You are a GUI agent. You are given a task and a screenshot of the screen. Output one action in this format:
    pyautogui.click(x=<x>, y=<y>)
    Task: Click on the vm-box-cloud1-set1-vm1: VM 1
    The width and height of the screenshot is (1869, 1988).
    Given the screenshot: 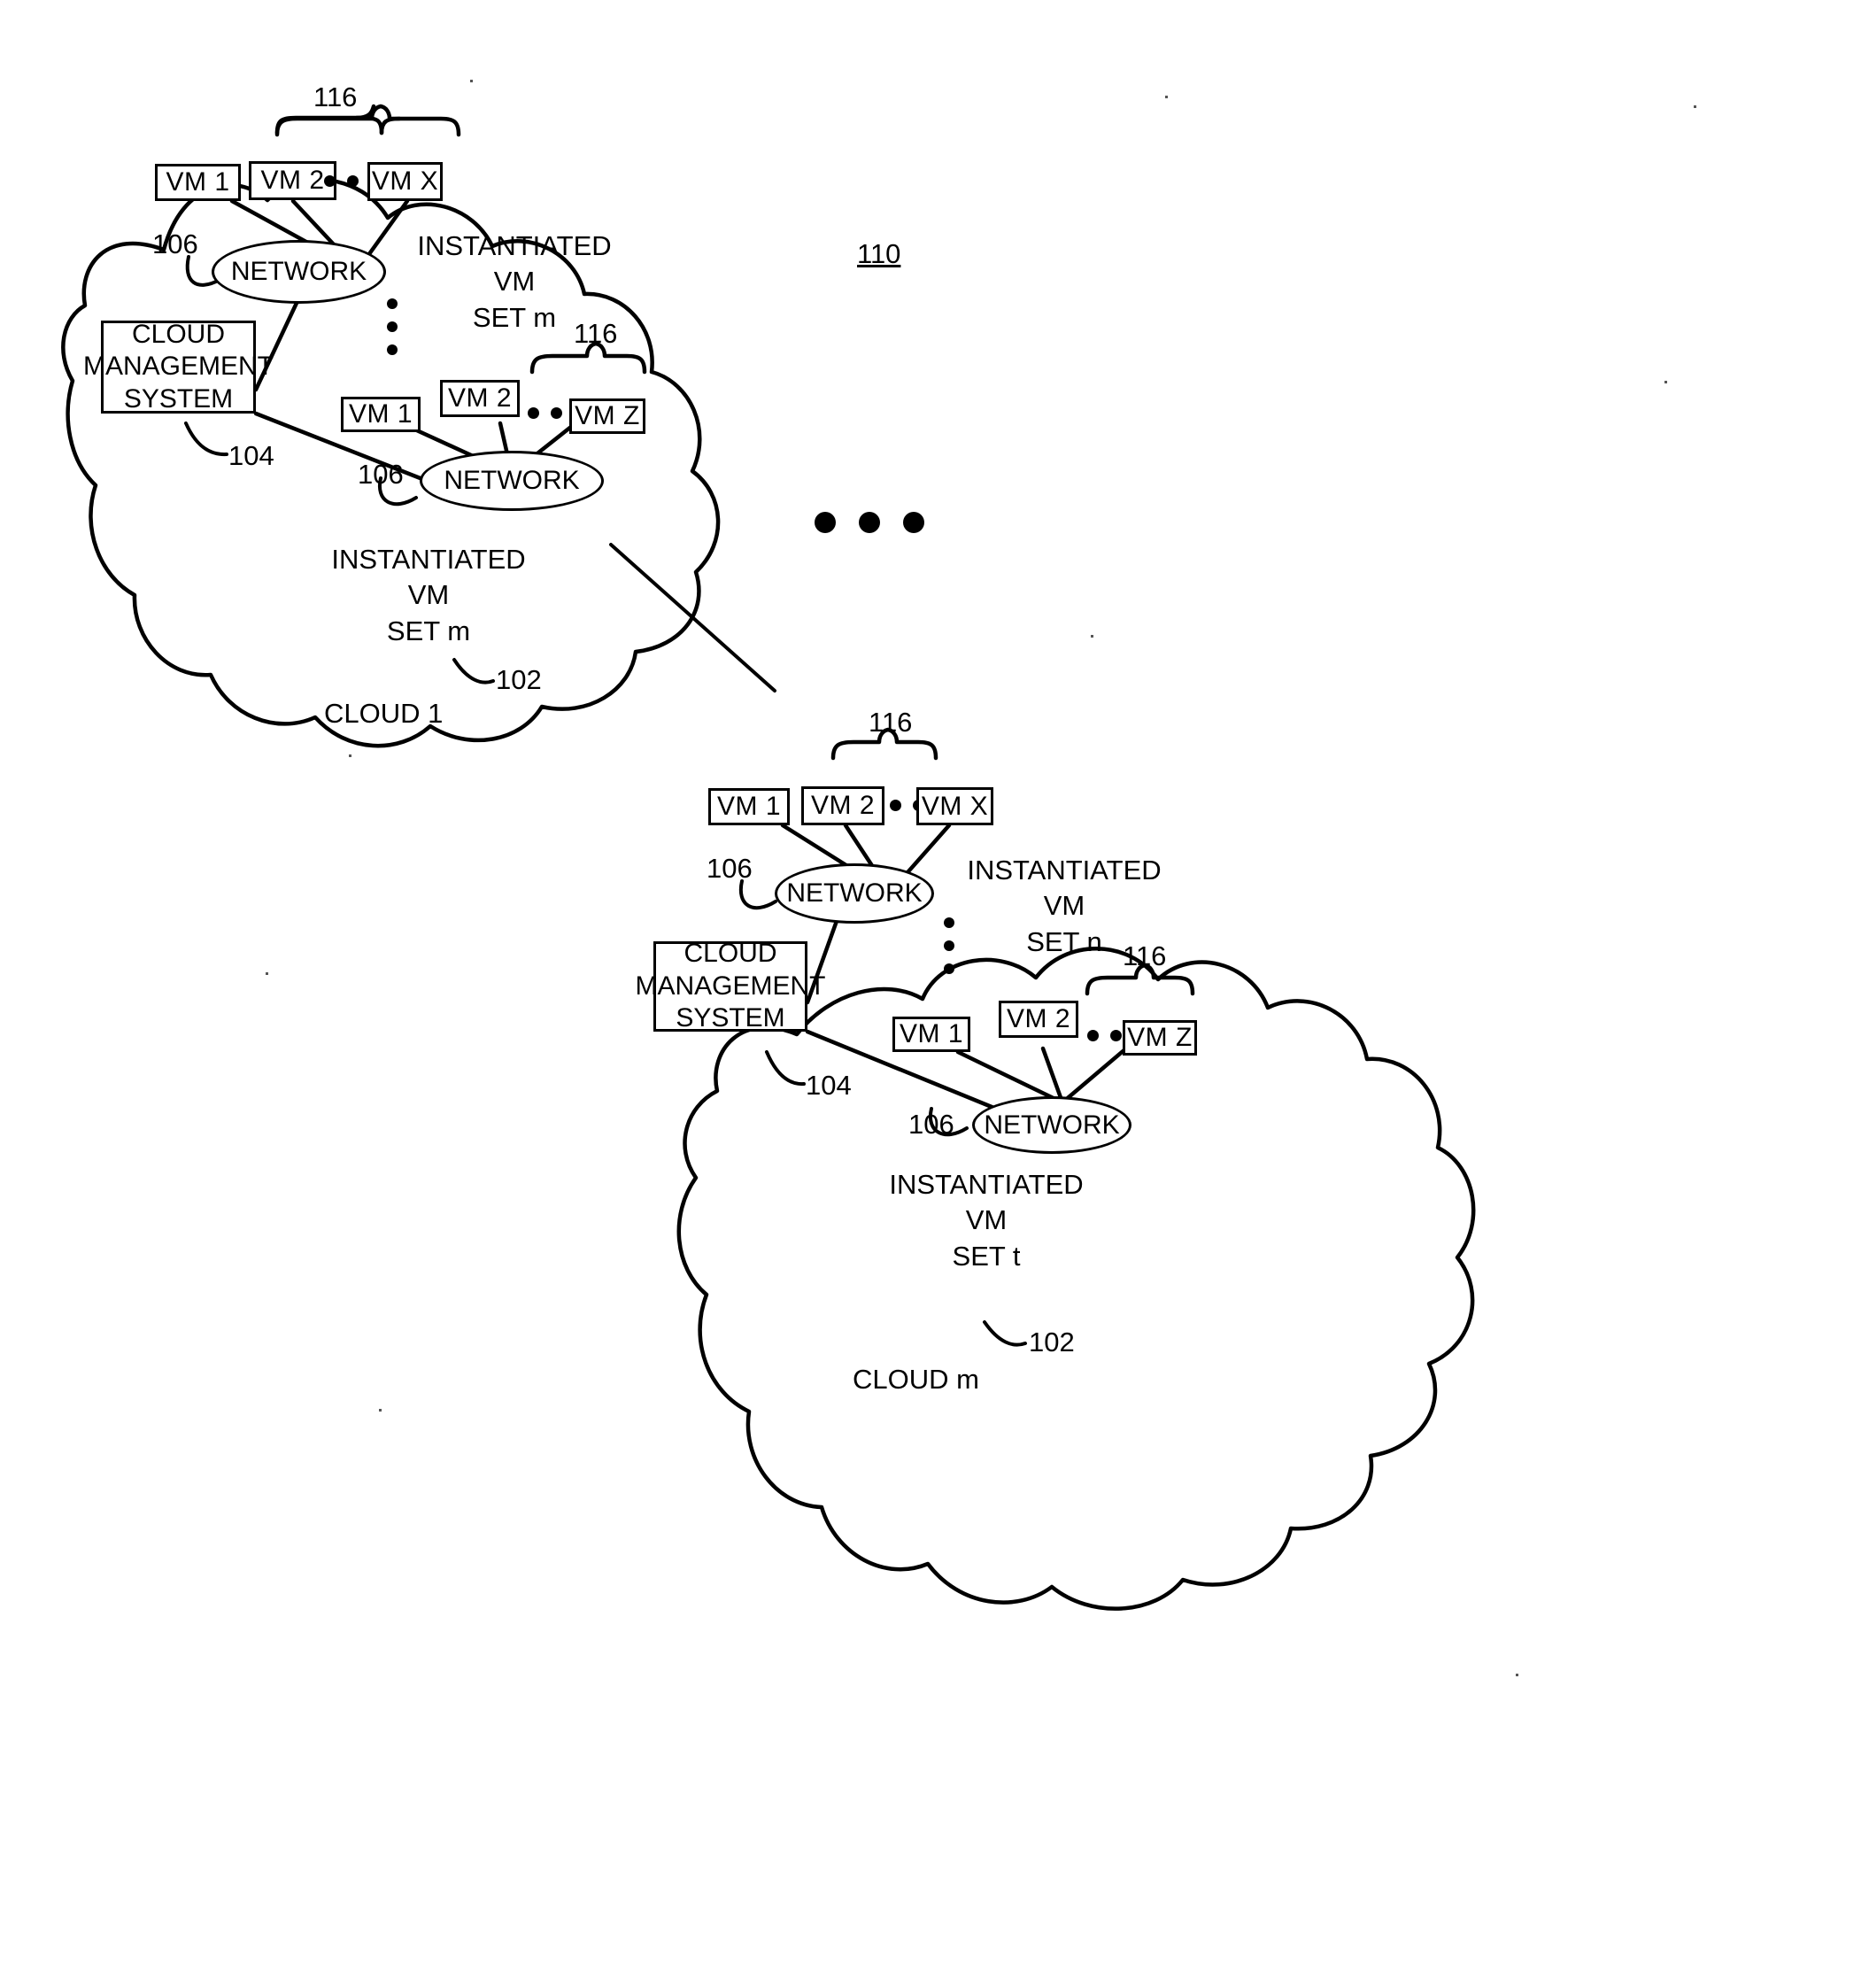 What is the action you would take?
    pyautogui.click(x=198, y=182)
    